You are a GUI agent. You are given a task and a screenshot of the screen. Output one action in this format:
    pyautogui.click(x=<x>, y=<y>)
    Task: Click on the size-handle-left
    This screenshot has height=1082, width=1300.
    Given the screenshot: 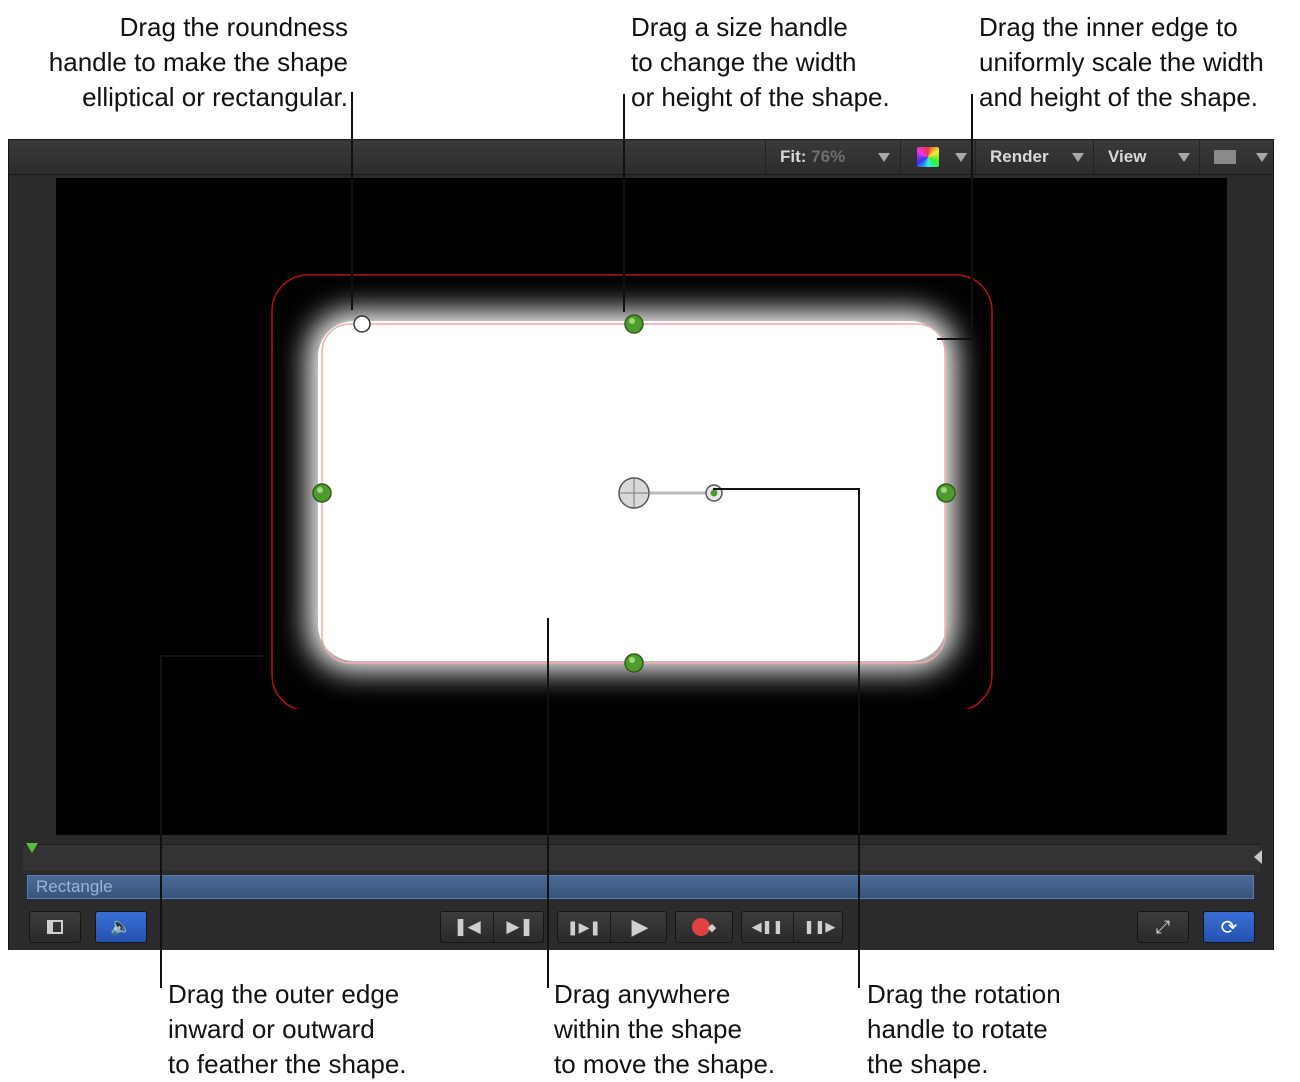 What is the action you would take?
    pyautogui.click(x=322, y=493)
    